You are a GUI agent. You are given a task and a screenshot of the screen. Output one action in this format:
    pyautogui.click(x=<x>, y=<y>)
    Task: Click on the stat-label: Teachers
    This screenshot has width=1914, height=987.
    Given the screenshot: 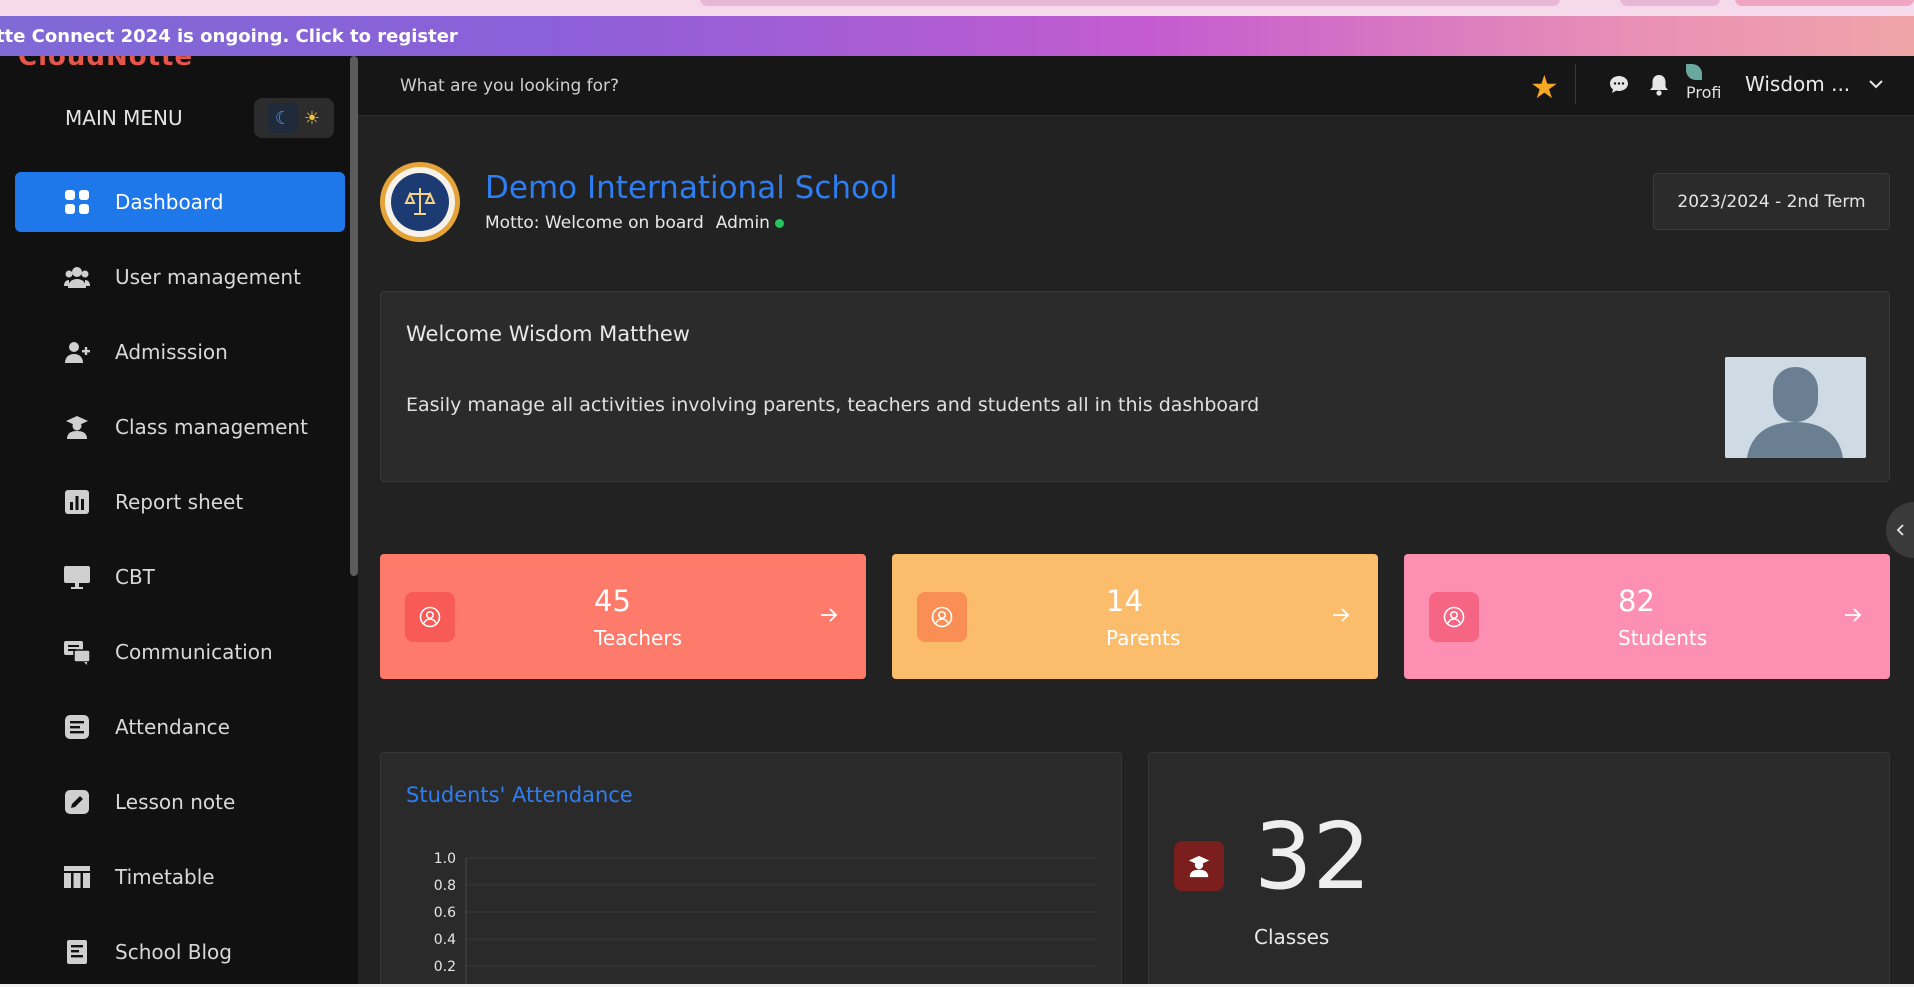 What is the action you would take?
    pyautogui.click(x=638, y=638)
    